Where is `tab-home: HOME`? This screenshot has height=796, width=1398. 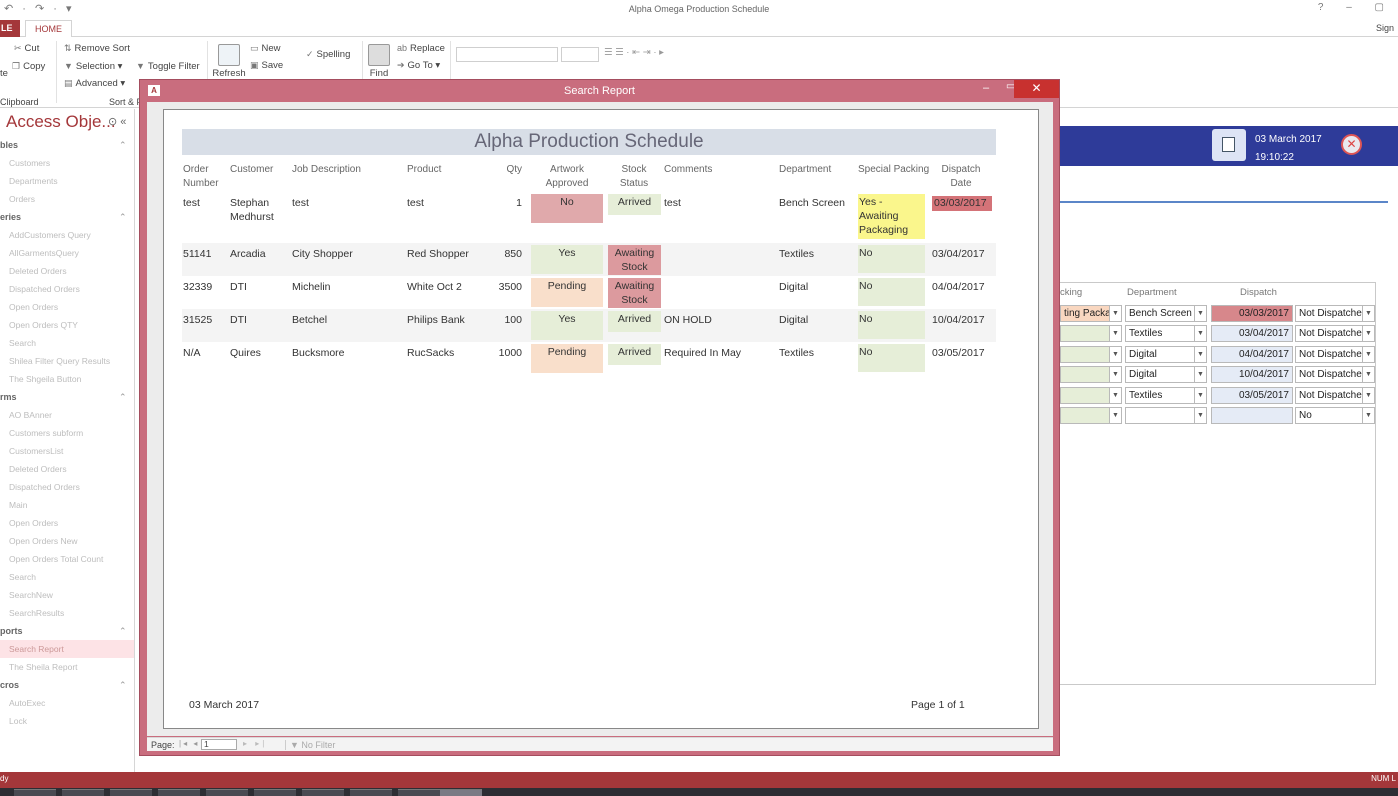
tab-home: HOME is located at coordinates (48, 29).